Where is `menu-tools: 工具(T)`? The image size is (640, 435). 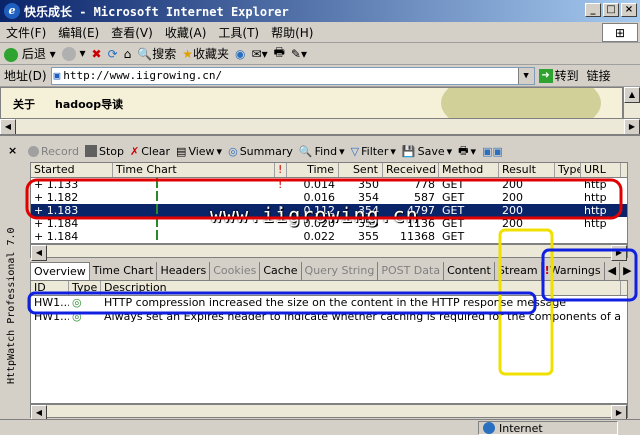
menu-tools: 工具(T) is located at coordinates (238, 32).